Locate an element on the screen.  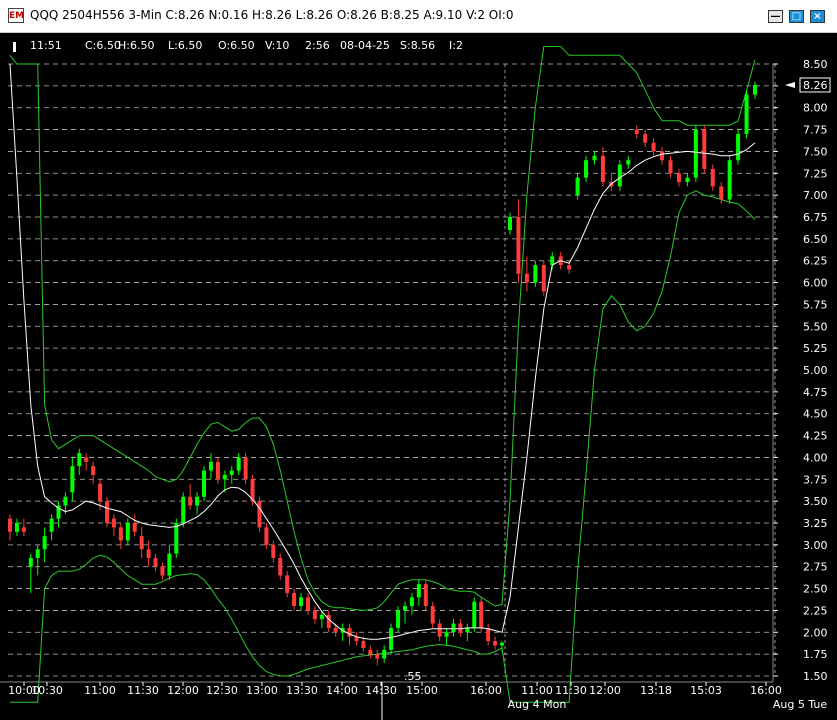
last-price-label: 8.26 is located at coordinates (815, 85).